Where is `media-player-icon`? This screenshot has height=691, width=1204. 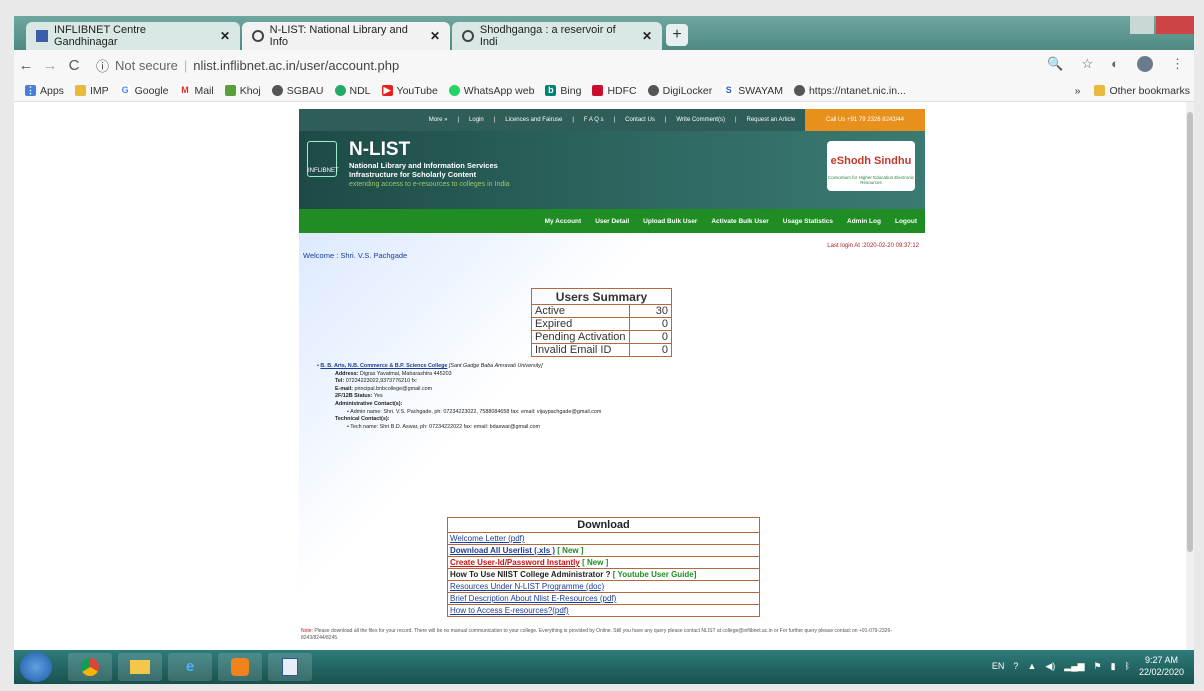 media-player-icon is located at coordinates (240, 667).